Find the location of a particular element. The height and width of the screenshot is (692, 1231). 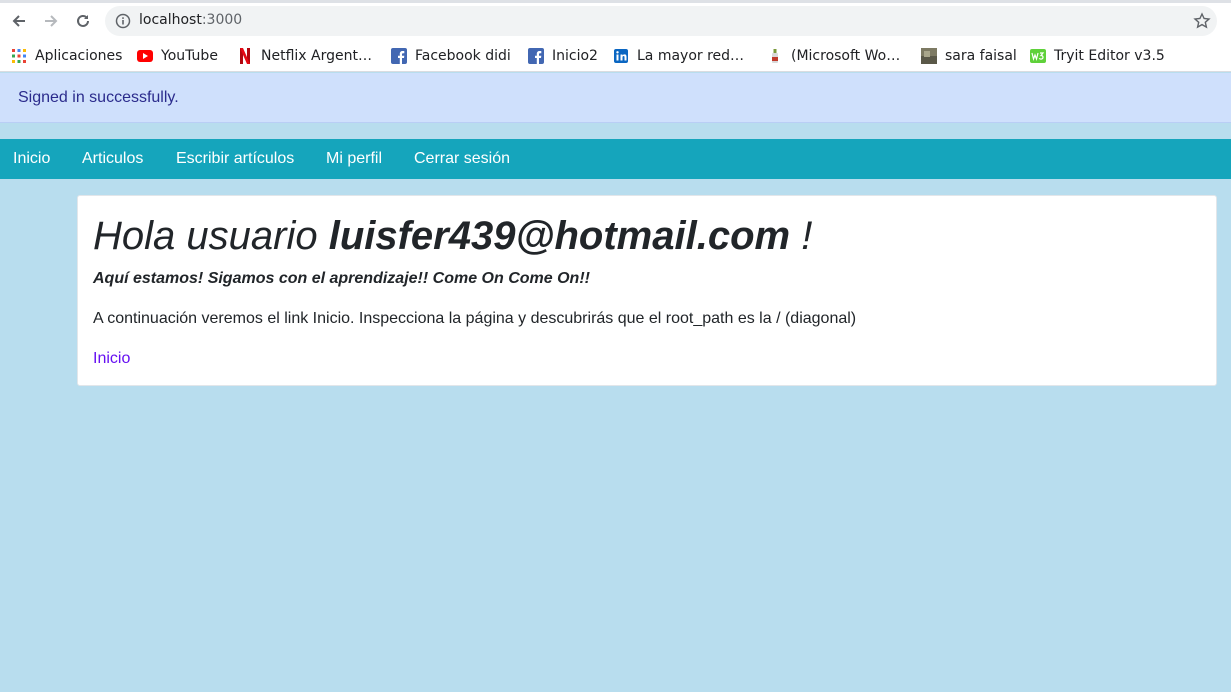

bookmark-label: YouTube is located at coordinates (189, 56).